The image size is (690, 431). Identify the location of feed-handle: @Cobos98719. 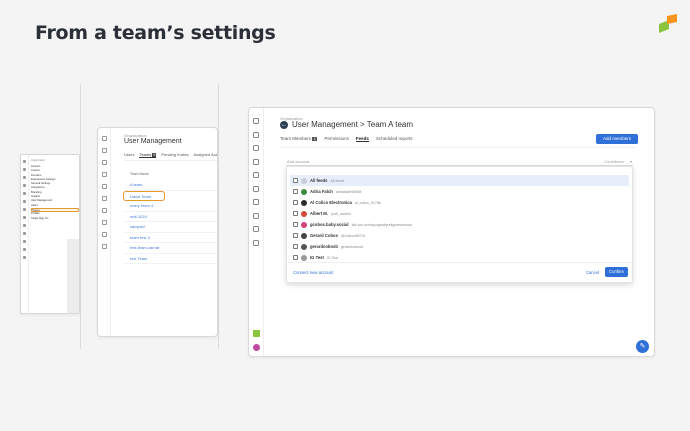
(352, 235).